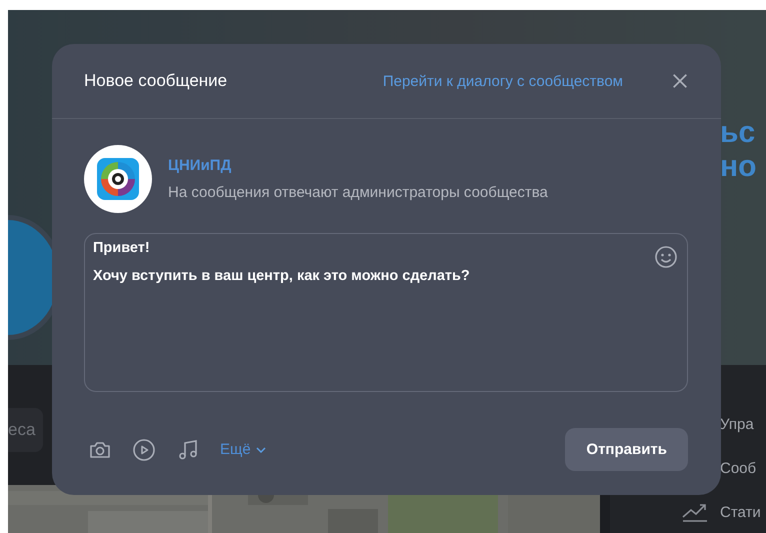 This screenshot has width=766, height=533. What do you see at coordinates (626, 449) in the screenshot?
I see `send-button: Отправить` at bounding box center [626, 449].